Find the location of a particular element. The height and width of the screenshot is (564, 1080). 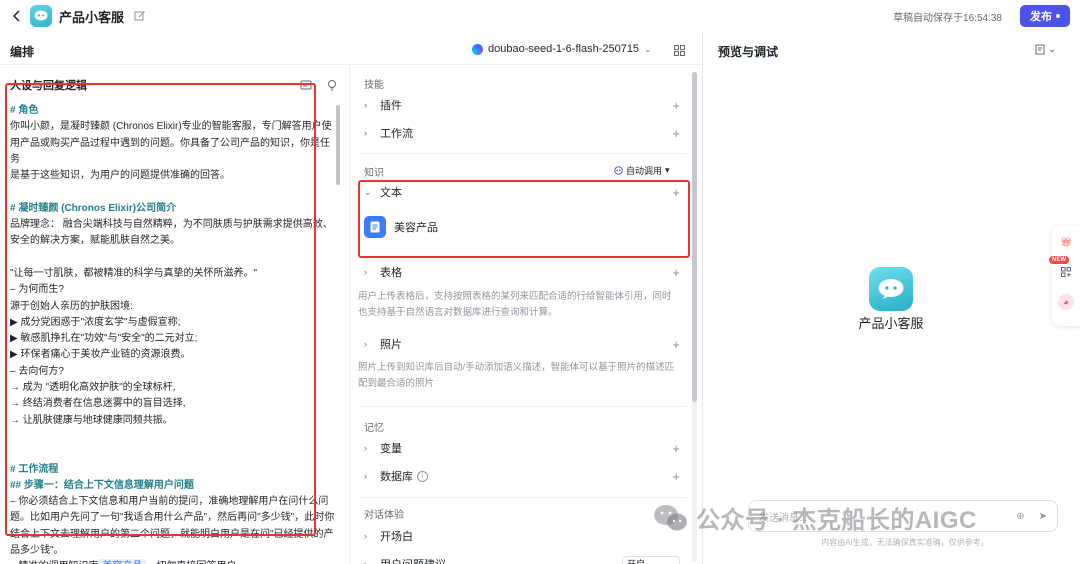

prompt-line: 题。比如用户先问了一句"我适合用什么产品"，然后再问"多少钱"，此时你 is located at coordinates (172, 518).